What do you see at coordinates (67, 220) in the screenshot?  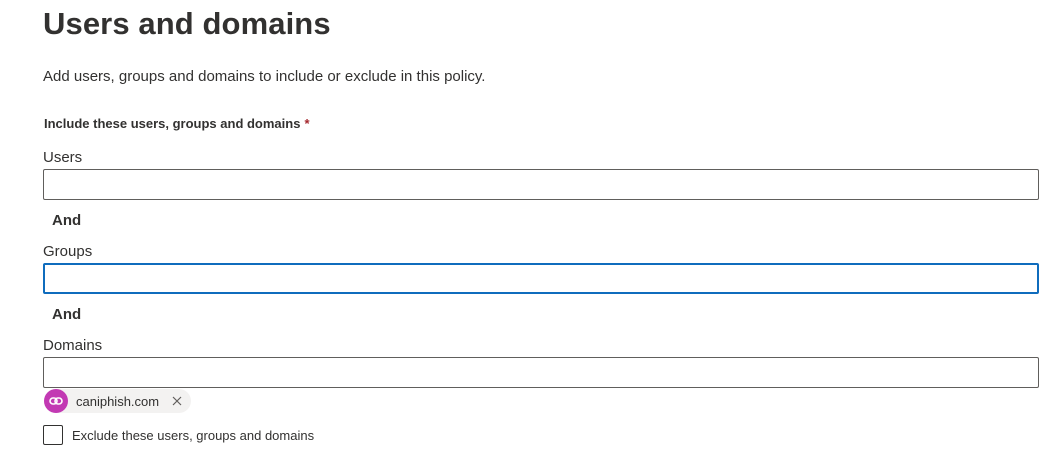 I see `and-separator-1: And` at bounding box center [67, 220].